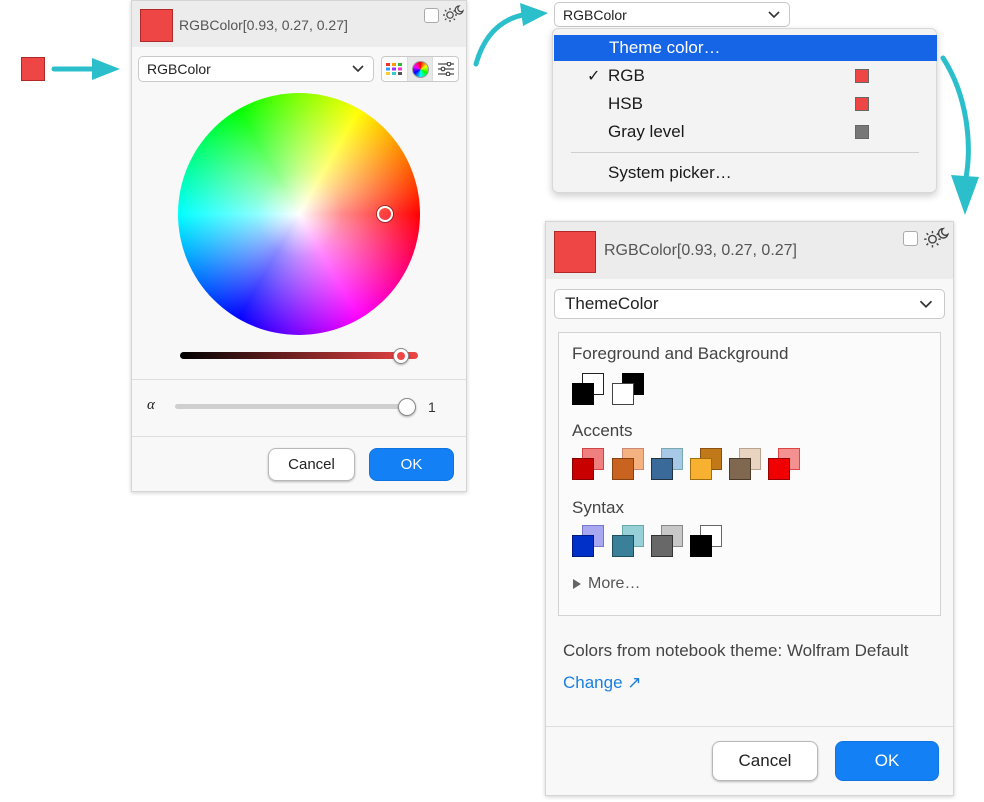 The width and height of the screenshot is (984, 802). I want to click on rgb-swatch, so click(862, 76).